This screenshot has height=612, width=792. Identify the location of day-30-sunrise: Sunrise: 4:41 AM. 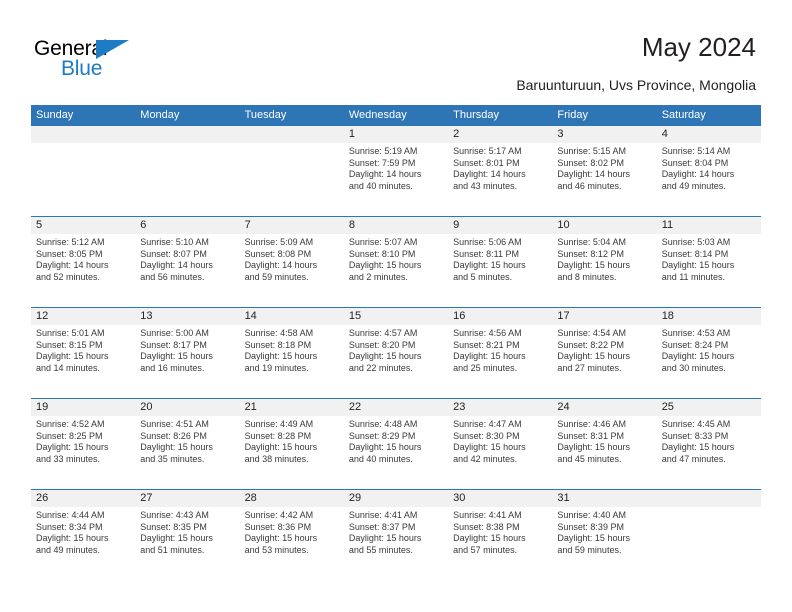
(487, 515).